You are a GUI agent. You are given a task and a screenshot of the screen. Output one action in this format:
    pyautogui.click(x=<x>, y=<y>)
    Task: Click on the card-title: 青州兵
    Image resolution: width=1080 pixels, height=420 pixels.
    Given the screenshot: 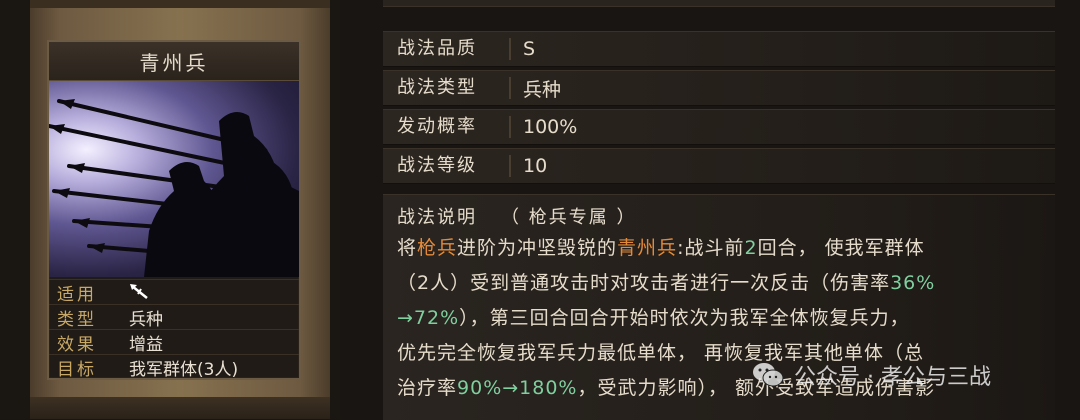 What is the action you would take?
    pyautogui.click(x=174, y=61)
    